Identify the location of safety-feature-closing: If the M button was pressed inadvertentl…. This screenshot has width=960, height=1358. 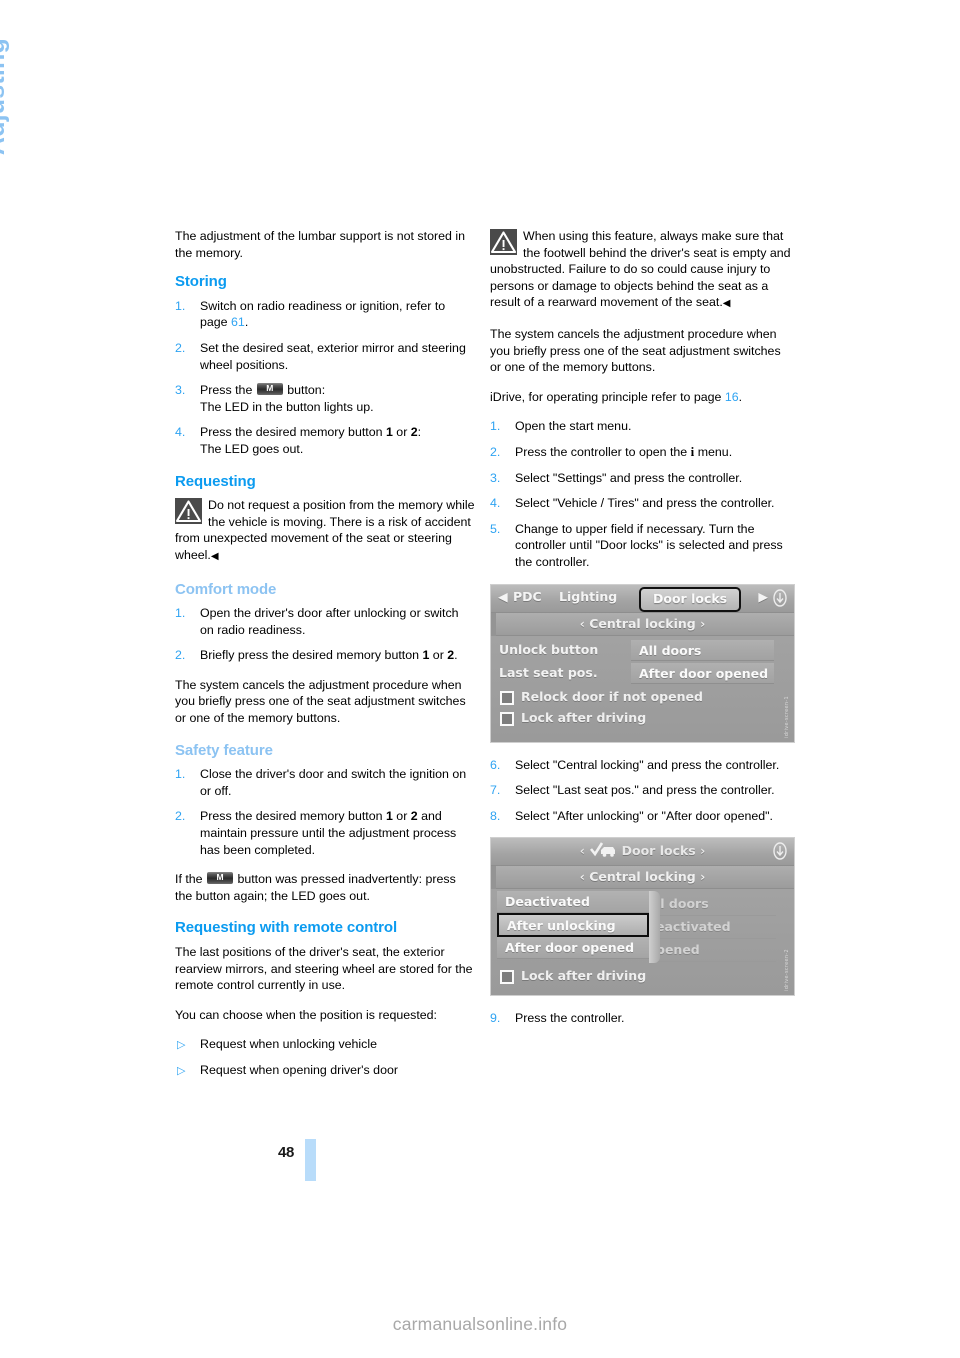
(325, 887).